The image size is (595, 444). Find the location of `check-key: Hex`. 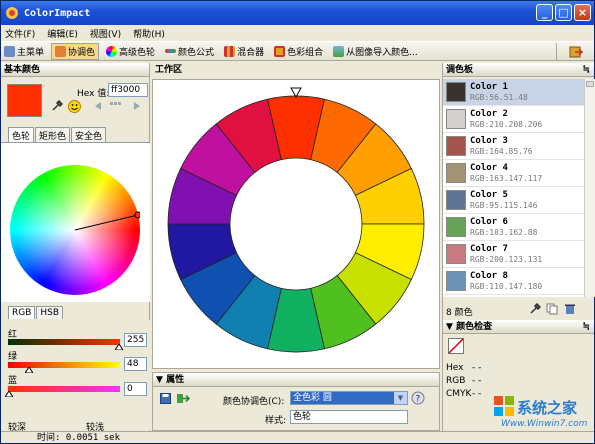

check-key: Hex is located at coordinates (455, 368).